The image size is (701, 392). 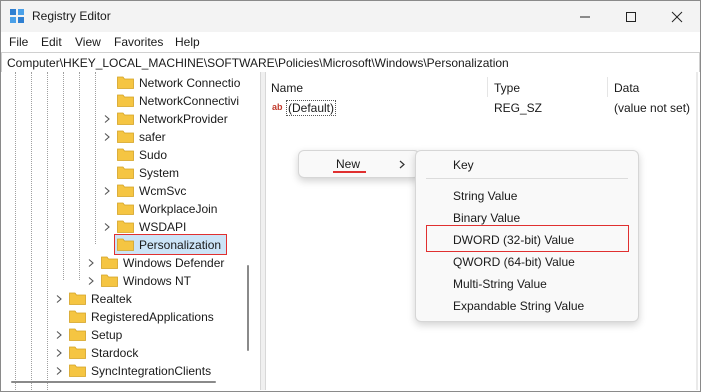 What do you see at coordinates (174, 263) in the screenshot?
I see `tree-item-label: Windows Defender` at bounding box center [174, 263].